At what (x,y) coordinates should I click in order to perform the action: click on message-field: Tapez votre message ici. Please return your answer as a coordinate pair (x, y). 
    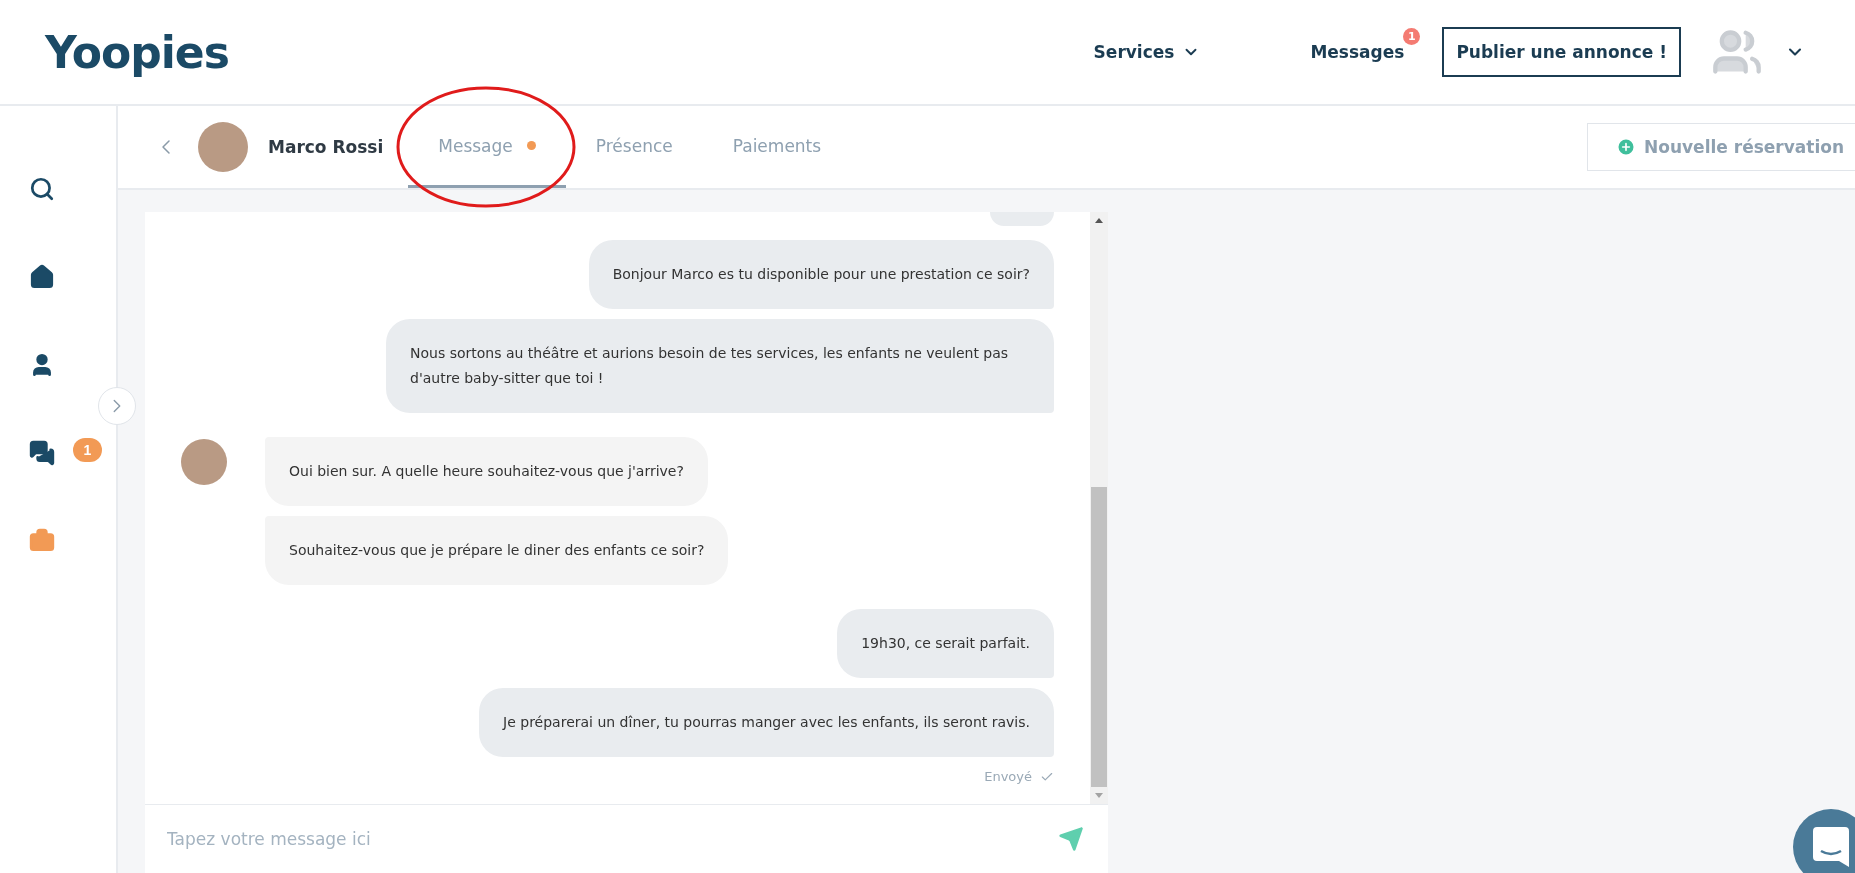
    Looking at the image, I should click on (611, 839).